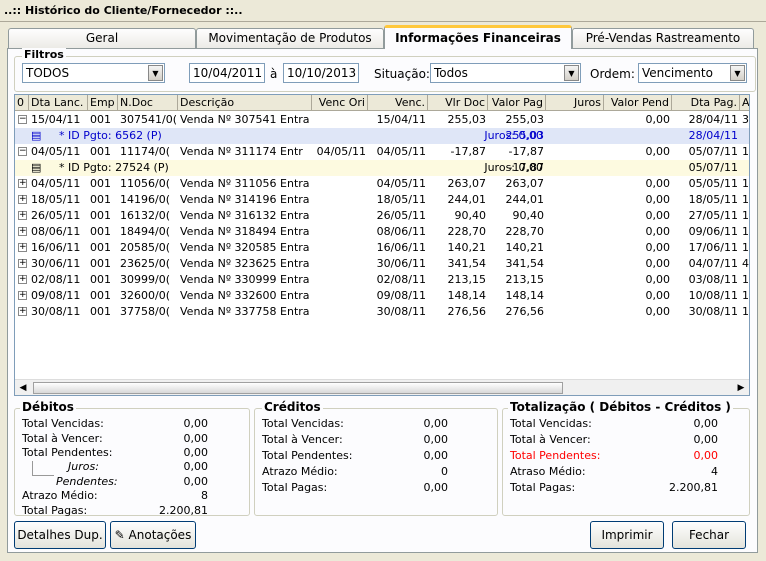 The image size is (766, 561). Describe the element at coordinates (298, 388) in the screenshot. I see `scroll-thumb` at that location.